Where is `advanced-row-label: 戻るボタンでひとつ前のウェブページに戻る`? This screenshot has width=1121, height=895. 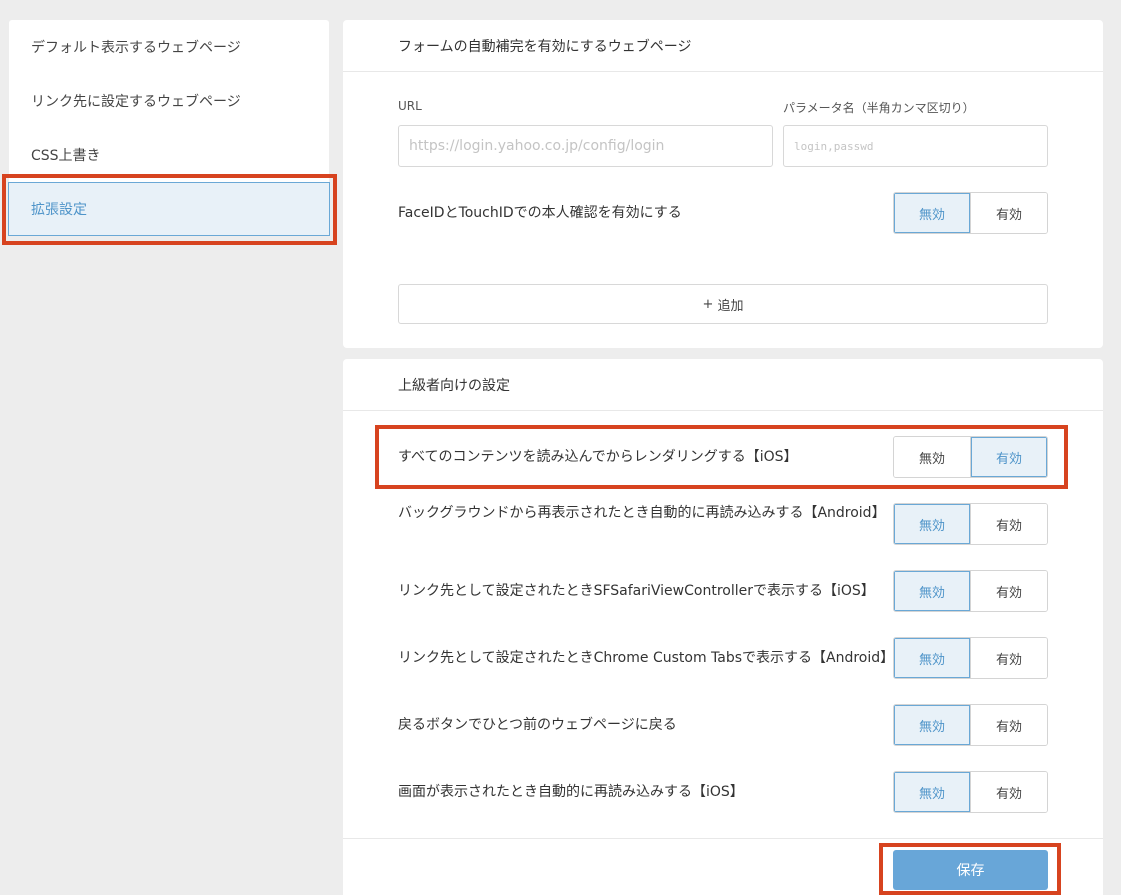
advanced-row-label: 戻るボタンでひとつ前のウェブページに戻る is located at coordinates (537, 725).